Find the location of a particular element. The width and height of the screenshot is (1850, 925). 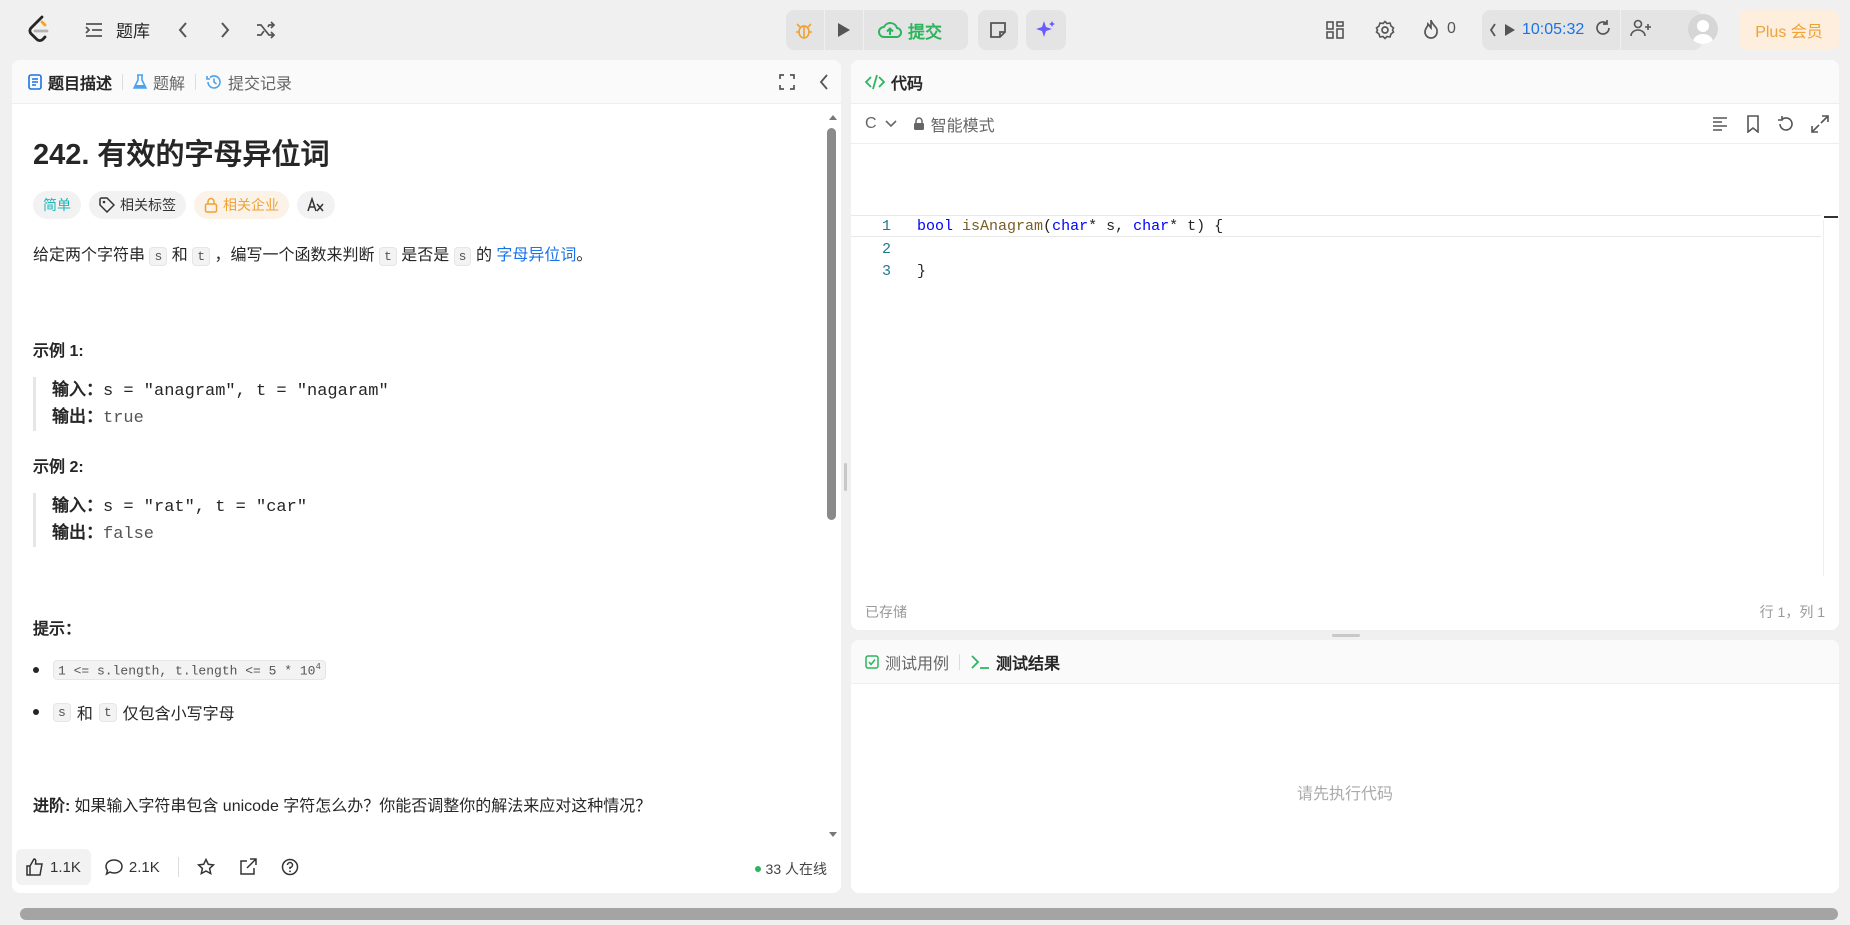

line-text: } is located at coordinates (922, 271).